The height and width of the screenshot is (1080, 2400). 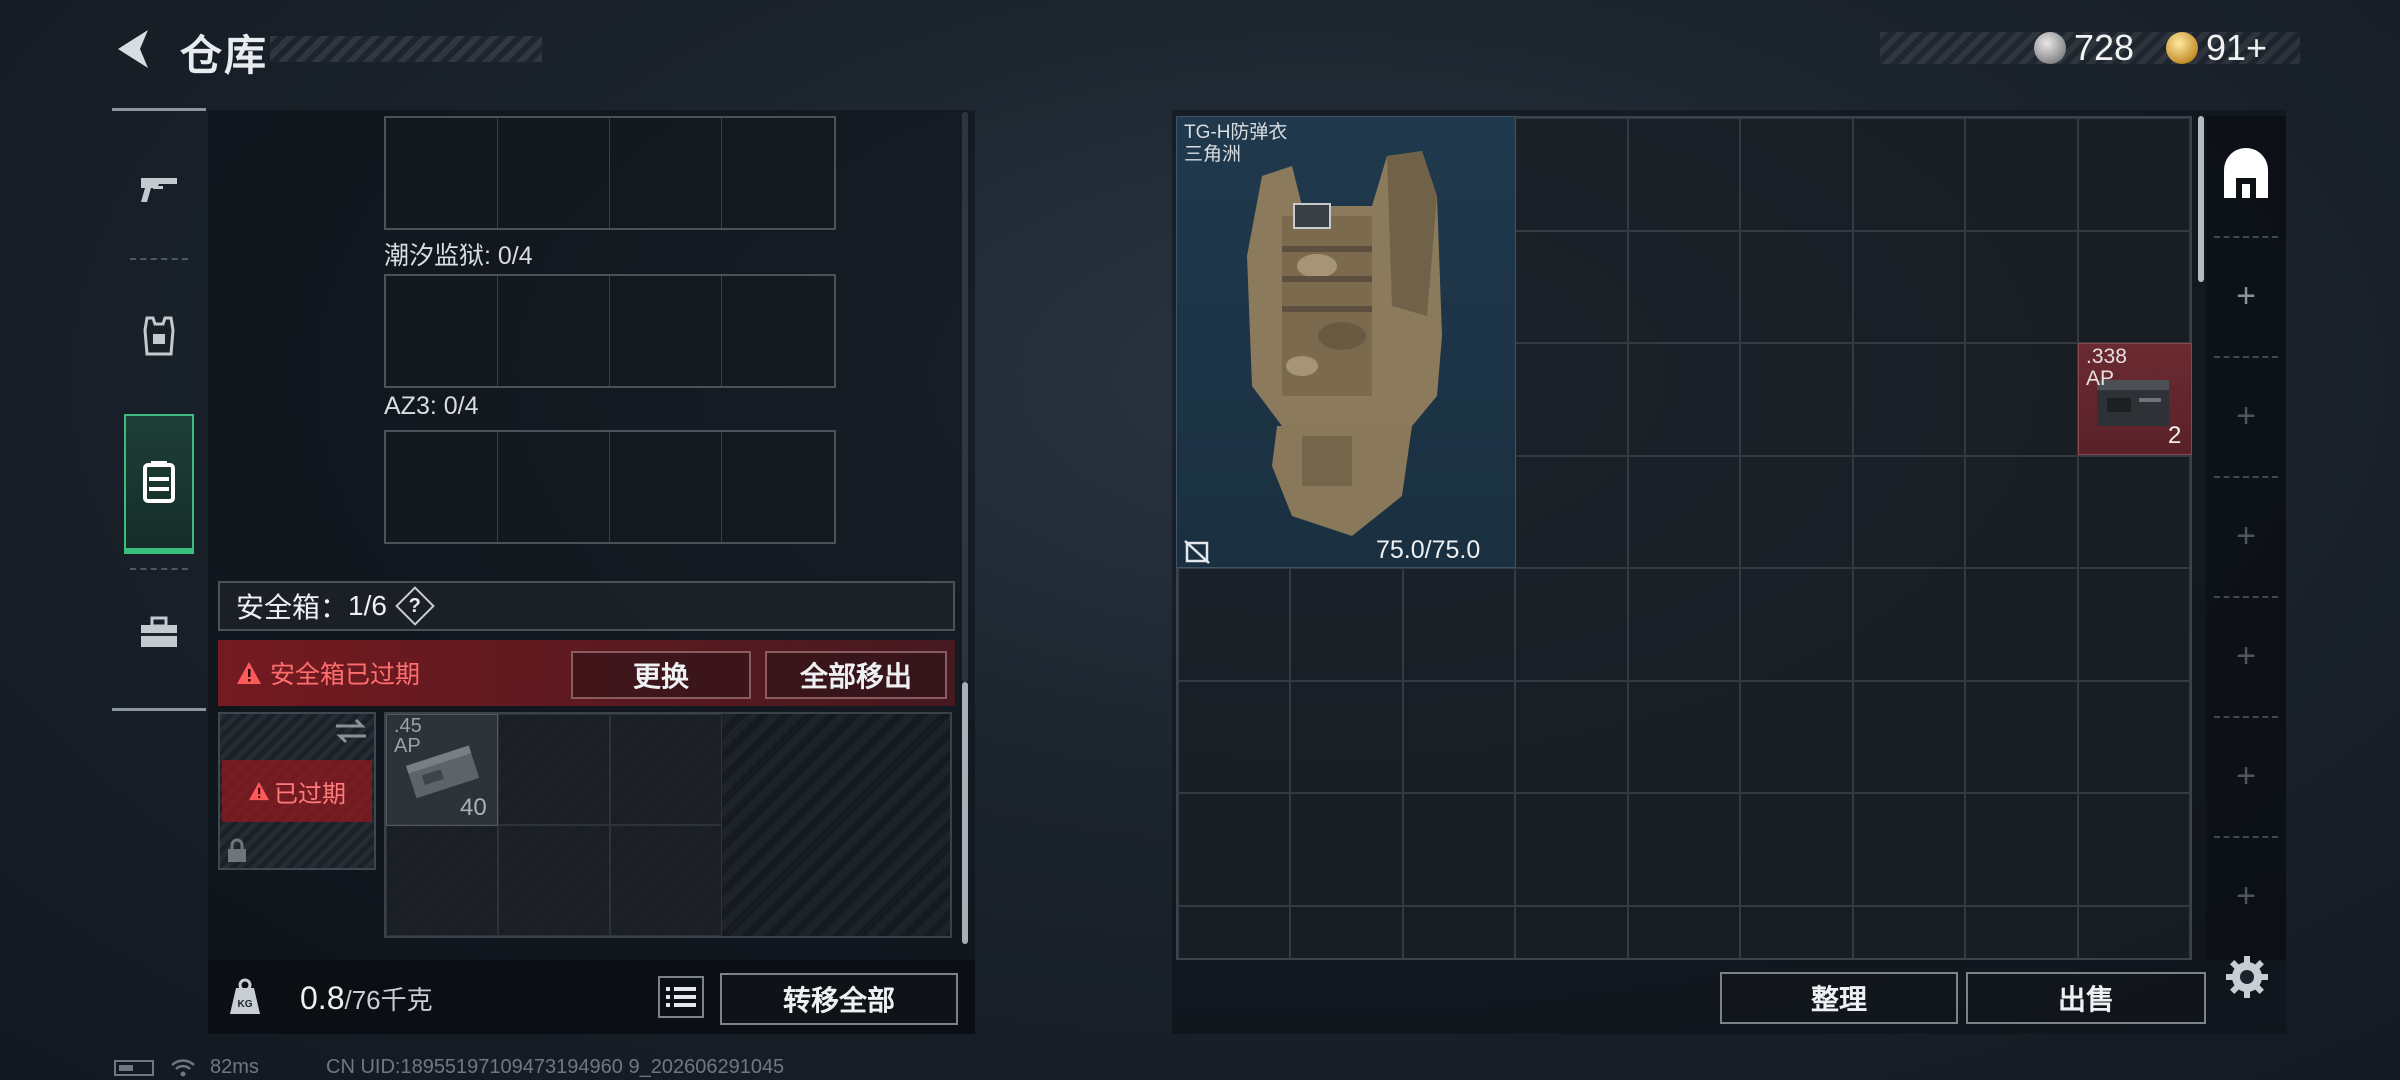 What do you see at coordinates (1235, 144) in the screenshot?
I see `vest-name: TG-H防弹衣 三角洲` at bounding box center [1235, 144].